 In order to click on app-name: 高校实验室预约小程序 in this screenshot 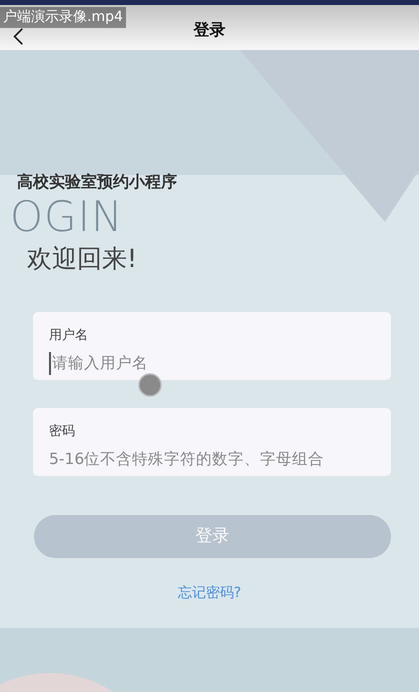, I will do `click(97, 182)`.